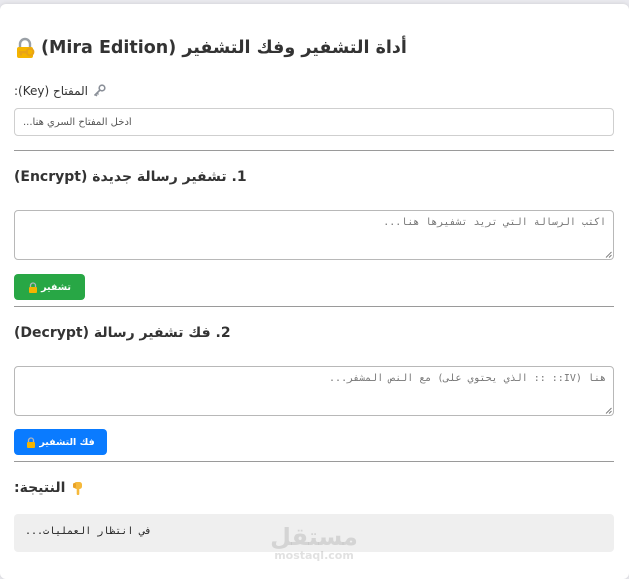  I want to click on lock-with-key-icon, so click(25, 48).